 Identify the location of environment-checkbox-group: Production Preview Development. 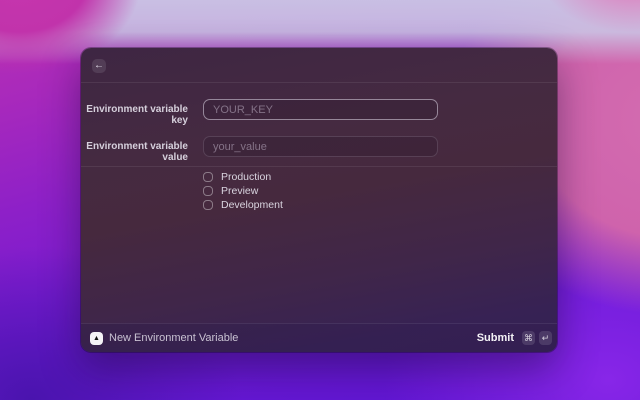
(243, 191).